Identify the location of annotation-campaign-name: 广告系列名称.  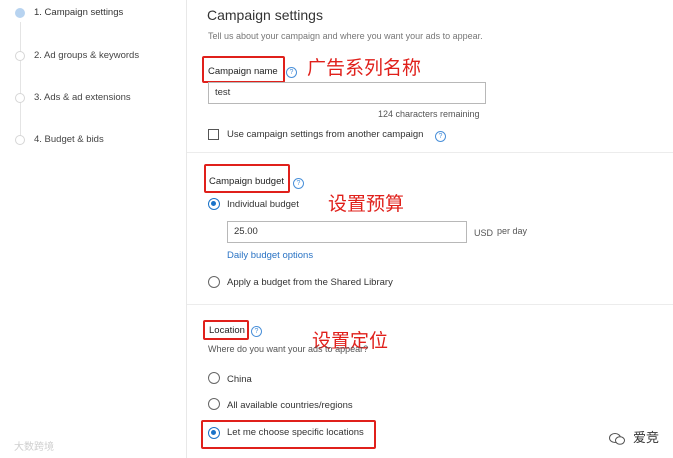
(364, 68).